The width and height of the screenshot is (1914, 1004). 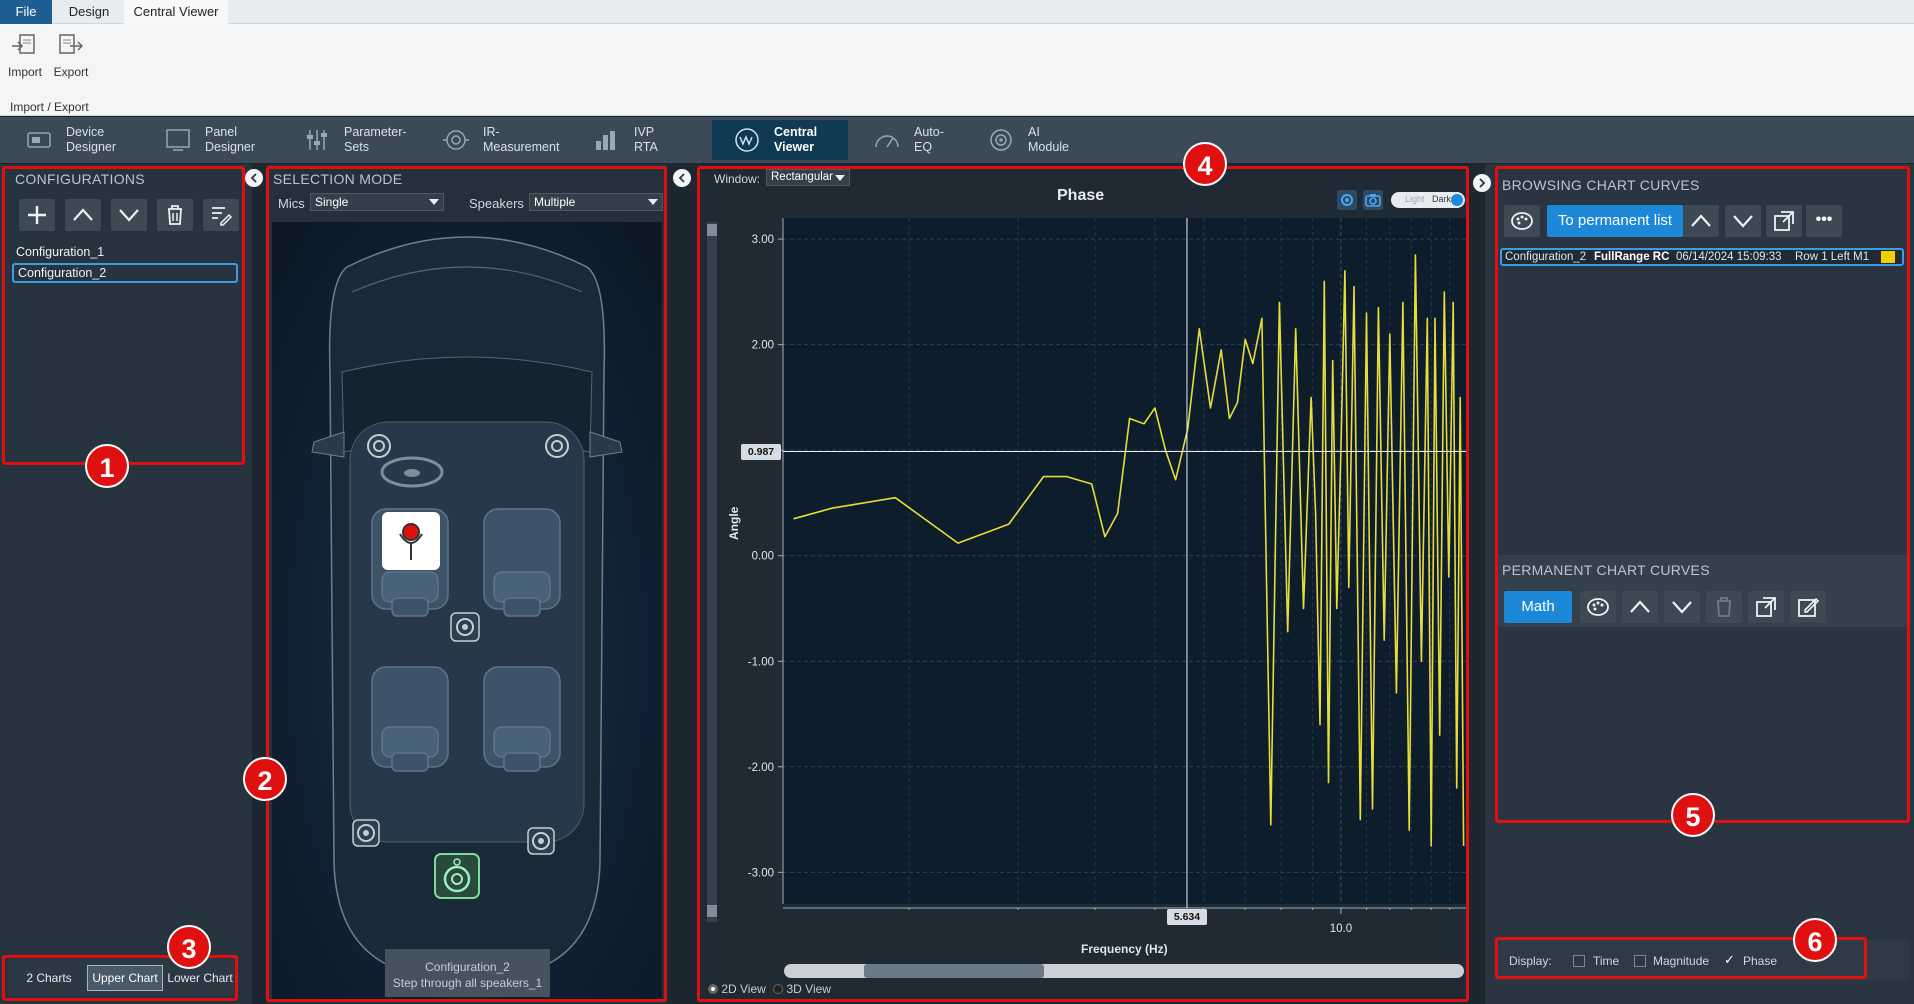 I want to click on tab-2-charts: 2 Charts, so click(x=49, y=978).